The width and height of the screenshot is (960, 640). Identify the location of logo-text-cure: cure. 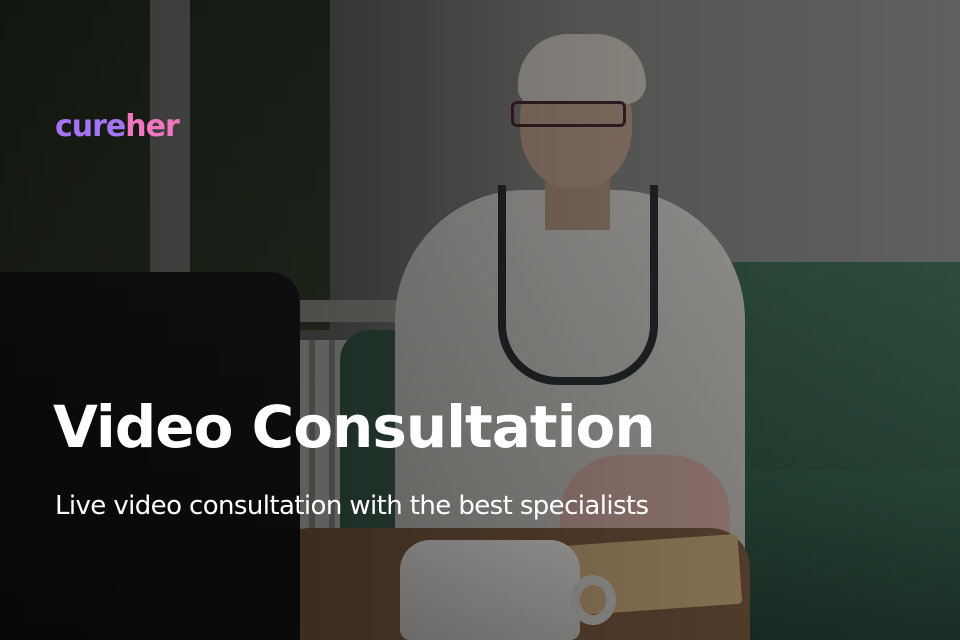
(90, 126).